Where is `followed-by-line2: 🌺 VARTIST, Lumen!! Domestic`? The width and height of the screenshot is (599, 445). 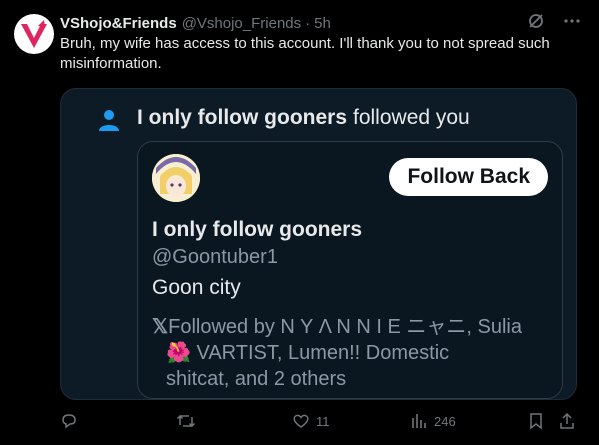
followed-by-line2: 🌺 VARTIST, Lumen!! Domestic is located at coordinates (308, 353).